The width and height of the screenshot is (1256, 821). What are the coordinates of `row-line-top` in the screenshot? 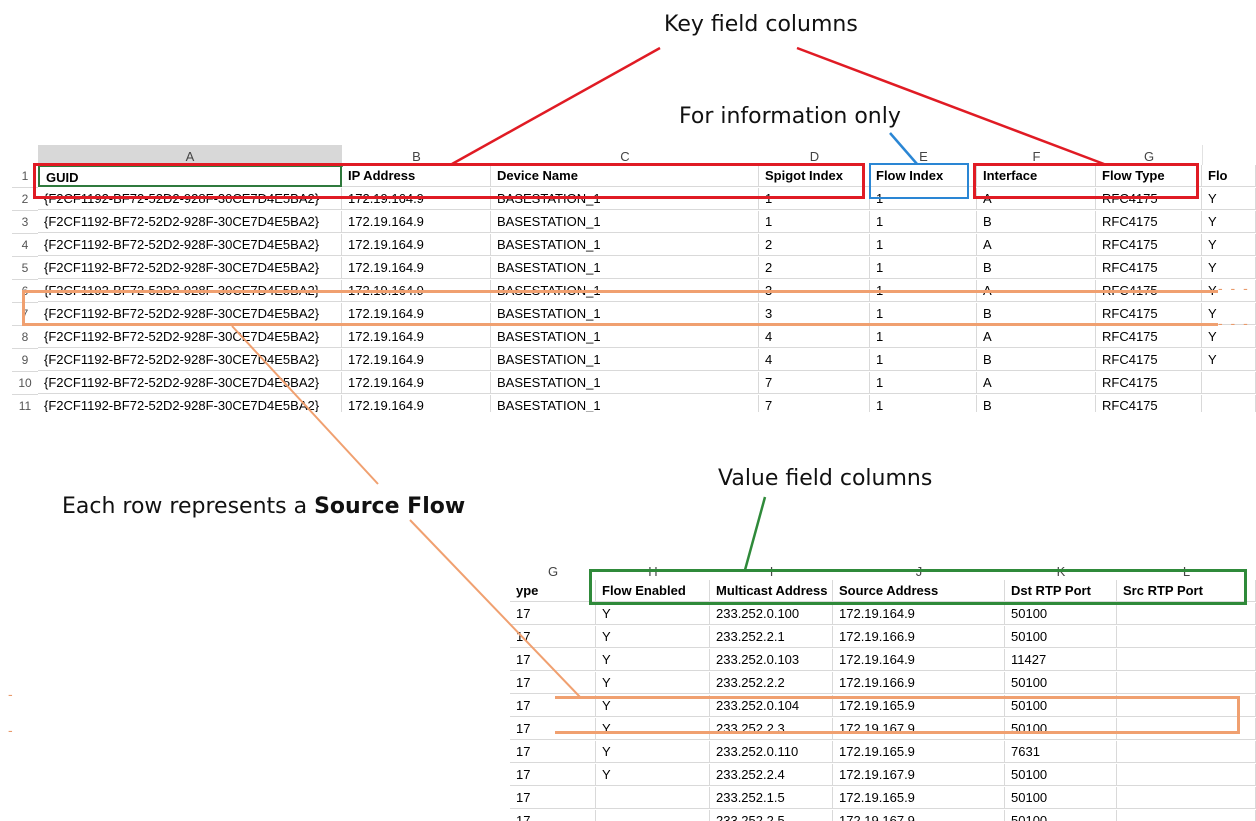 It's located at (305, 405).